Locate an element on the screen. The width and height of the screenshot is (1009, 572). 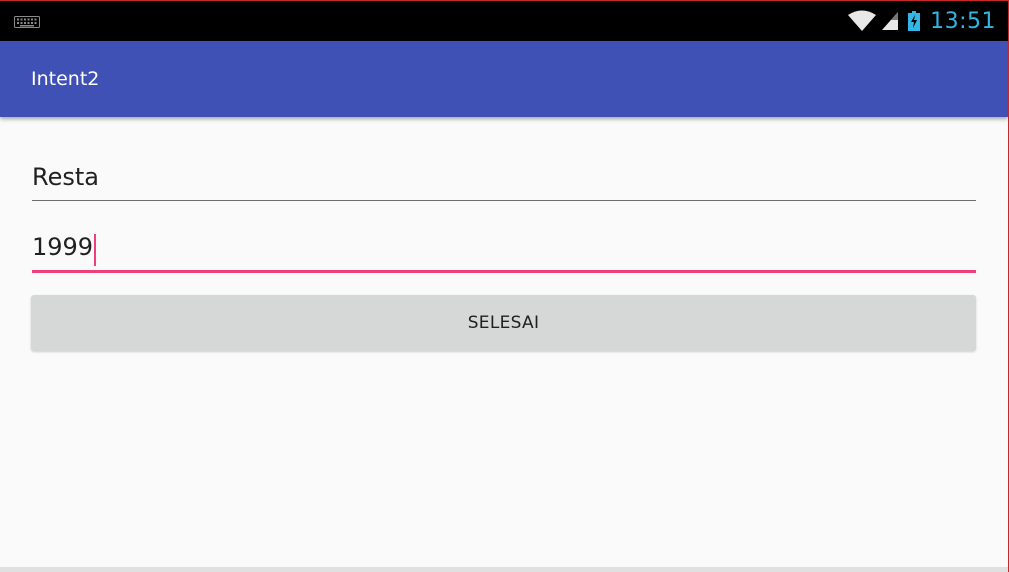
selesai-button: SELESAI is located at coordinates (503, 323).